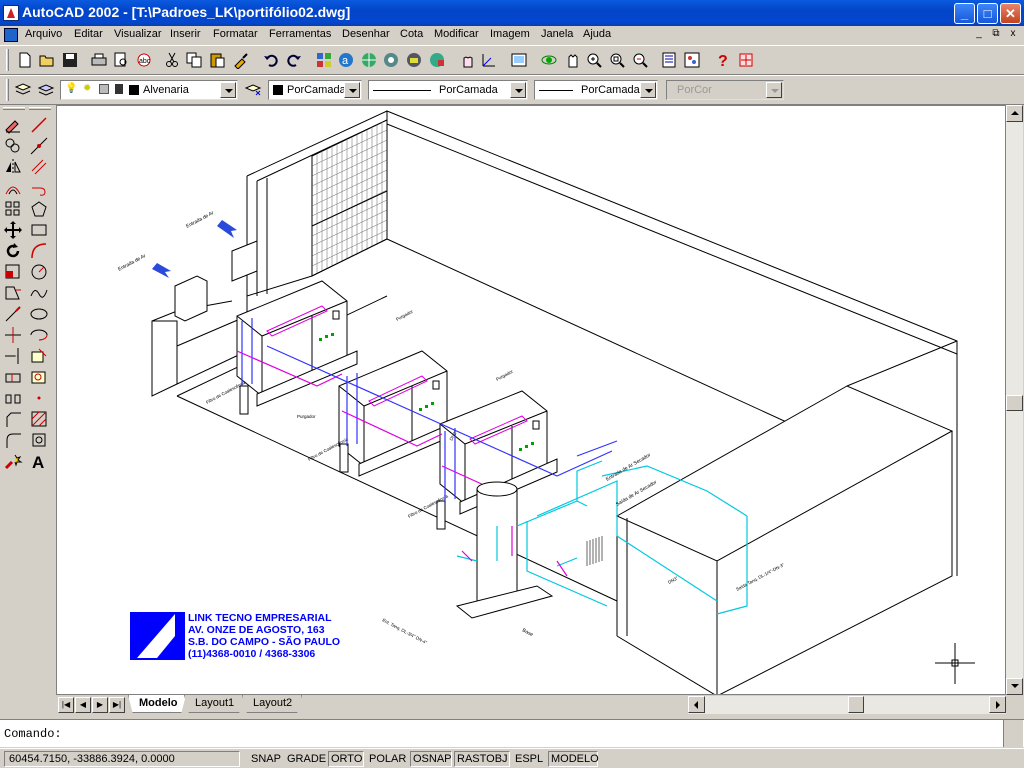  Describe the element at coordinates (241, 60) in the screenshot. I see `match-properties-icon` at that location.